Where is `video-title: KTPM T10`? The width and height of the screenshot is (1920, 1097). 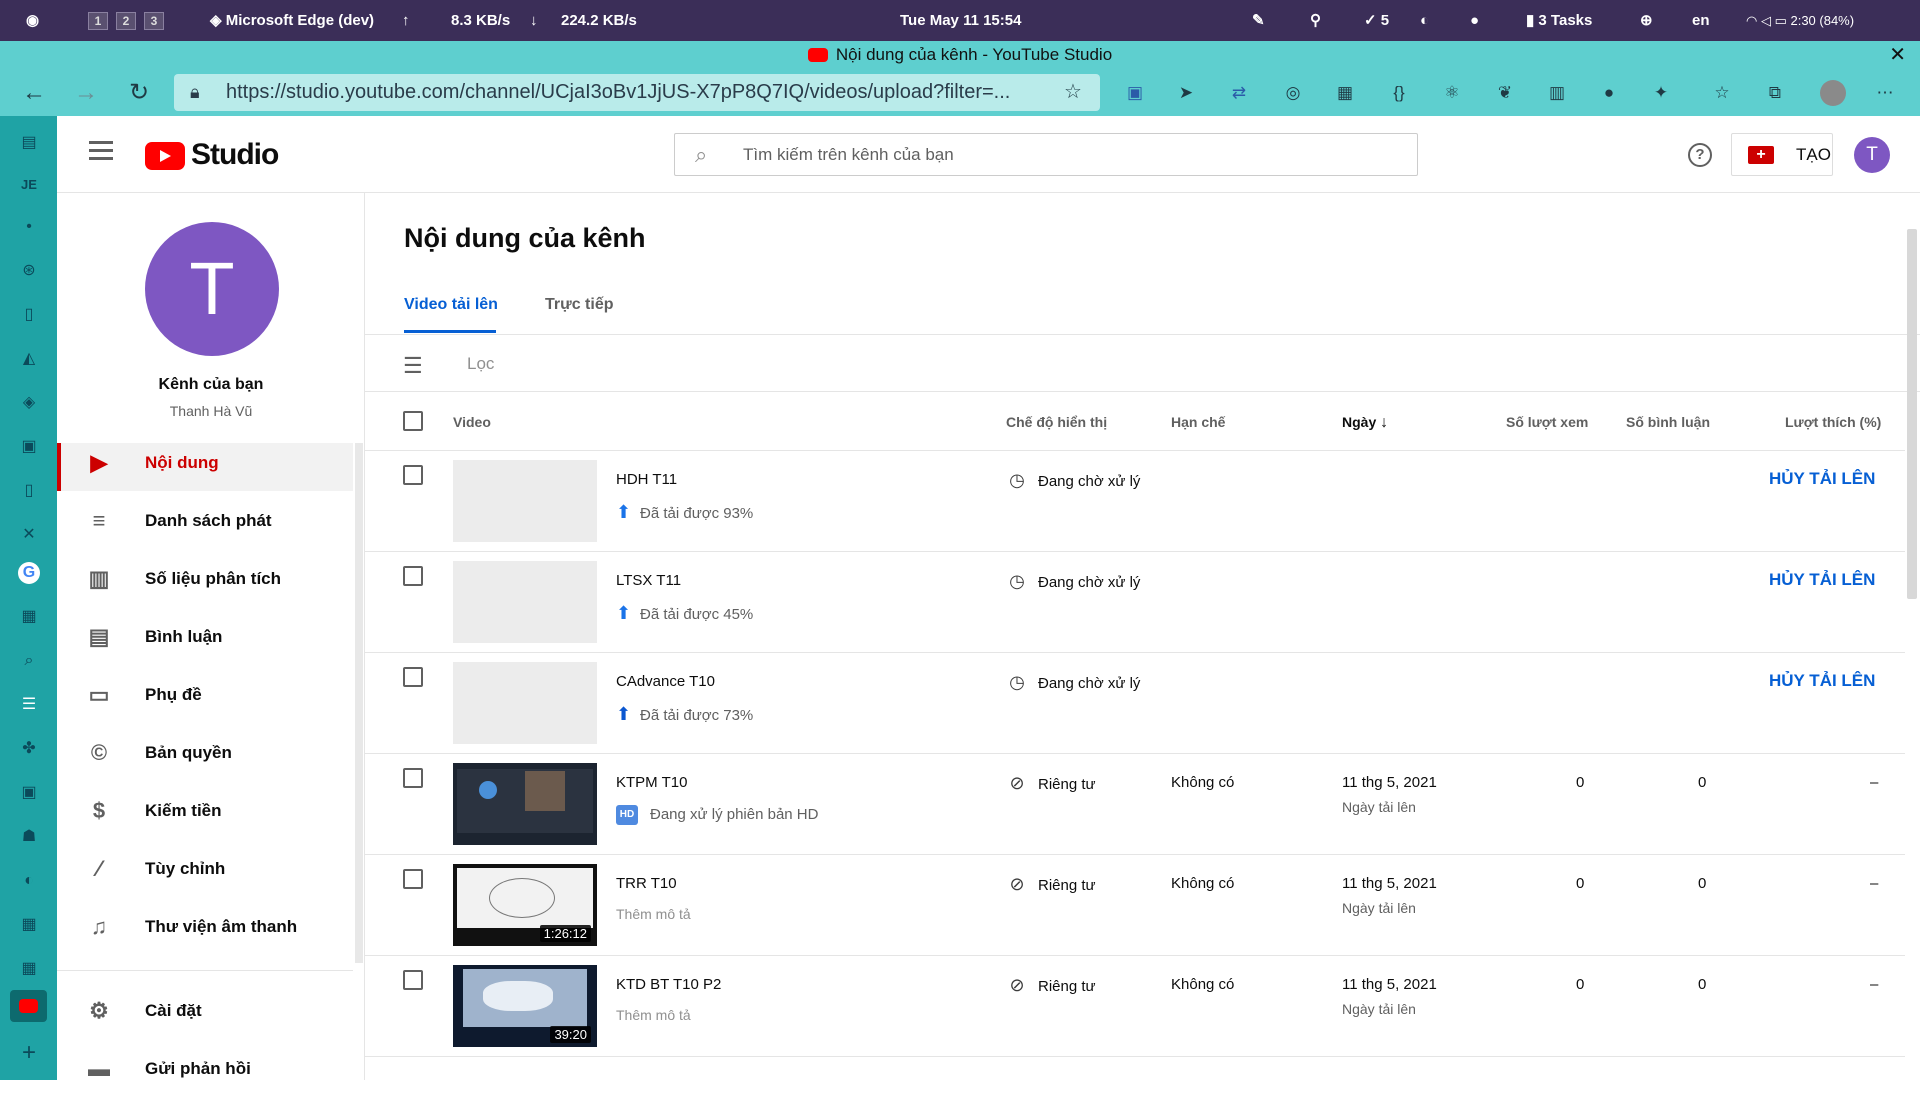
video-title: KTPM T10 is located at coordinates (651, 782).